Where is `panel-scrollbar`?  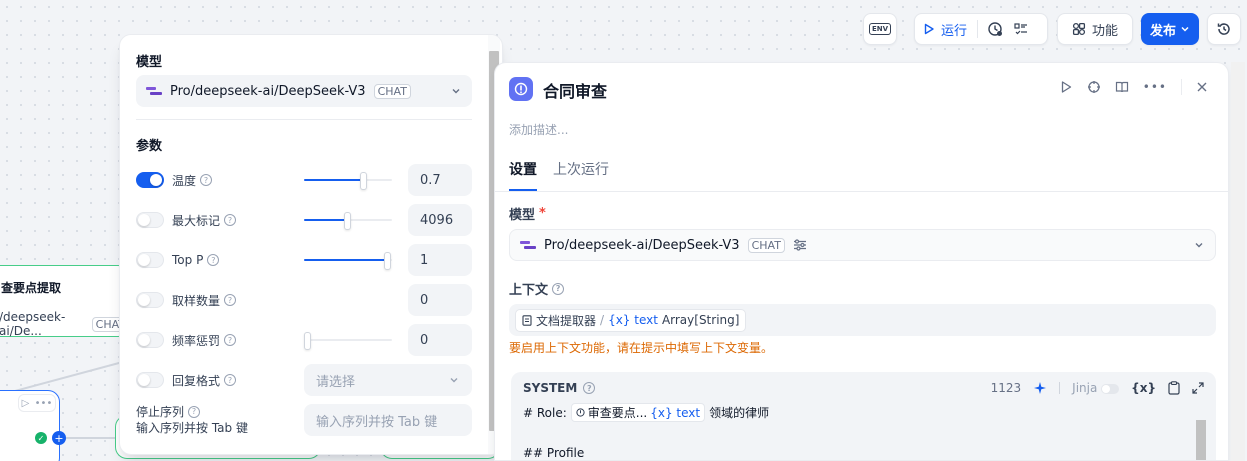 panel-scrollbar is located at coordinates (1238, 261).